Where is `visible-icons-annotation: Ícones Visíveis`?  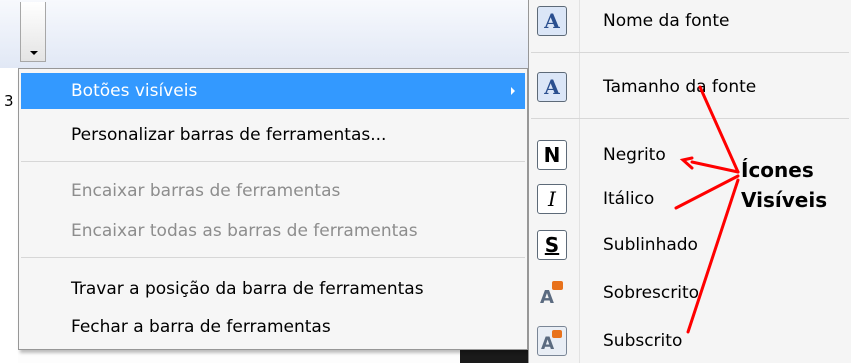 visible-icons-annotation: Ícones Visíveis is located at coordinates (784, 185).